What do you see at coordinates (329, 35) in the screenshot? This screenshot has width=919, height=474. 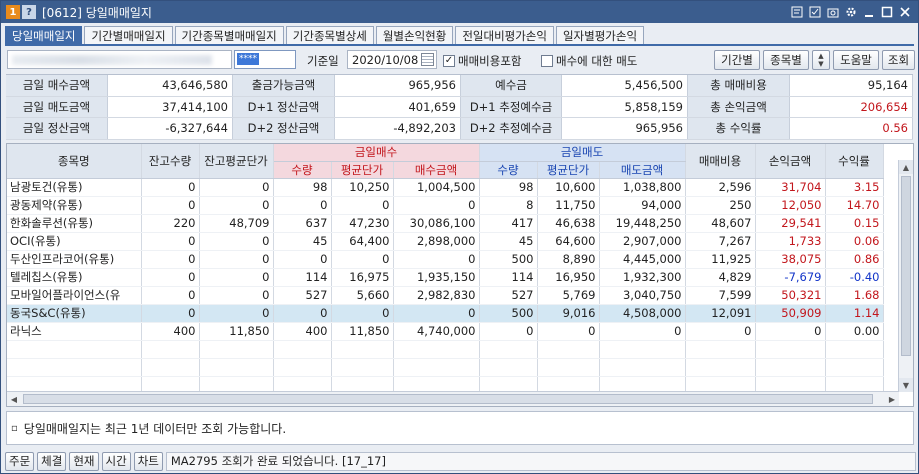 I see `tab-period-stock-detail: 기간종목별상세` at bounding box center [329, 35].